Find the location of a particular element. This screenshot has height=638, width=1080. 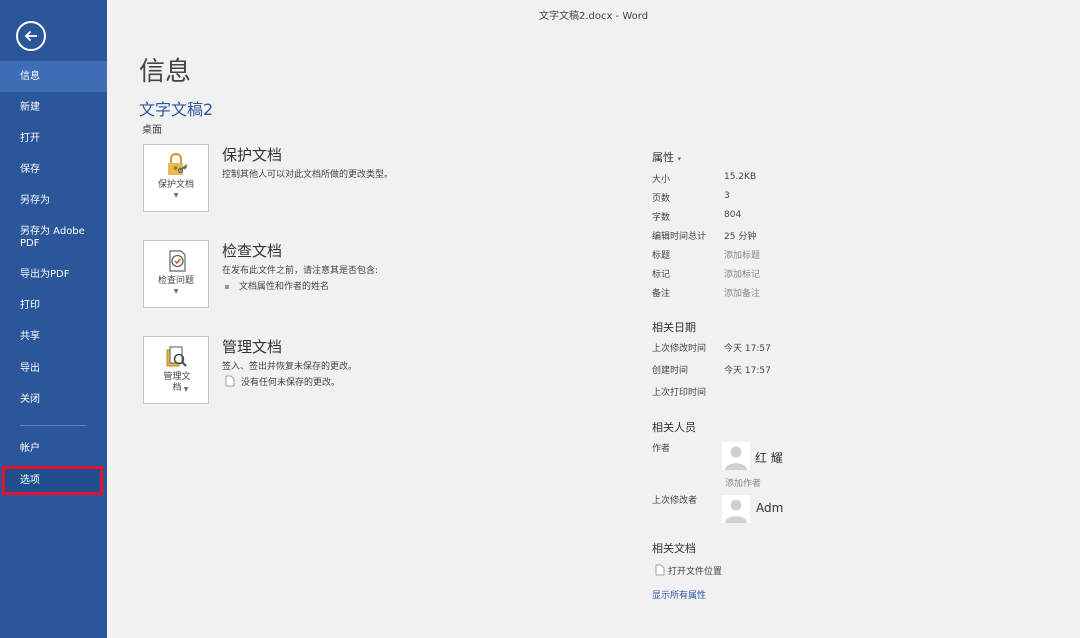

open-file-location-link: 打开文件位置 is located at coordinates (688, 571).